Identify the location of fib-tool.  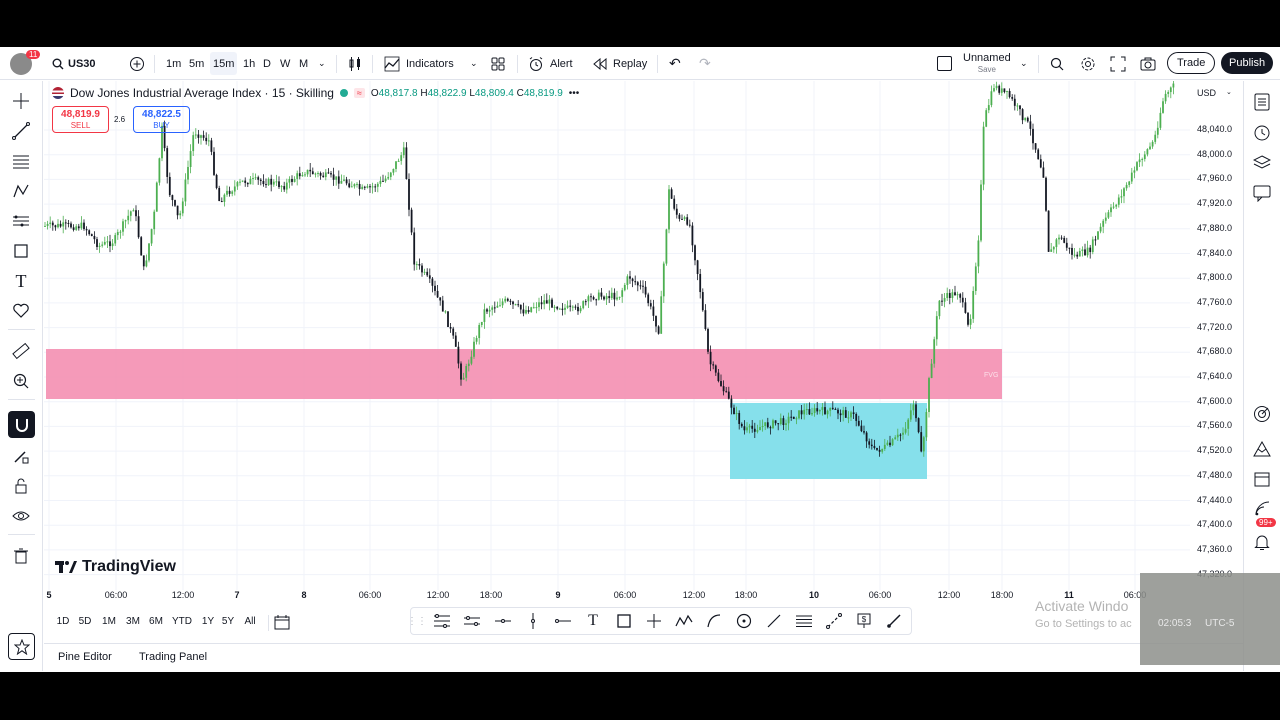
(21, 161).